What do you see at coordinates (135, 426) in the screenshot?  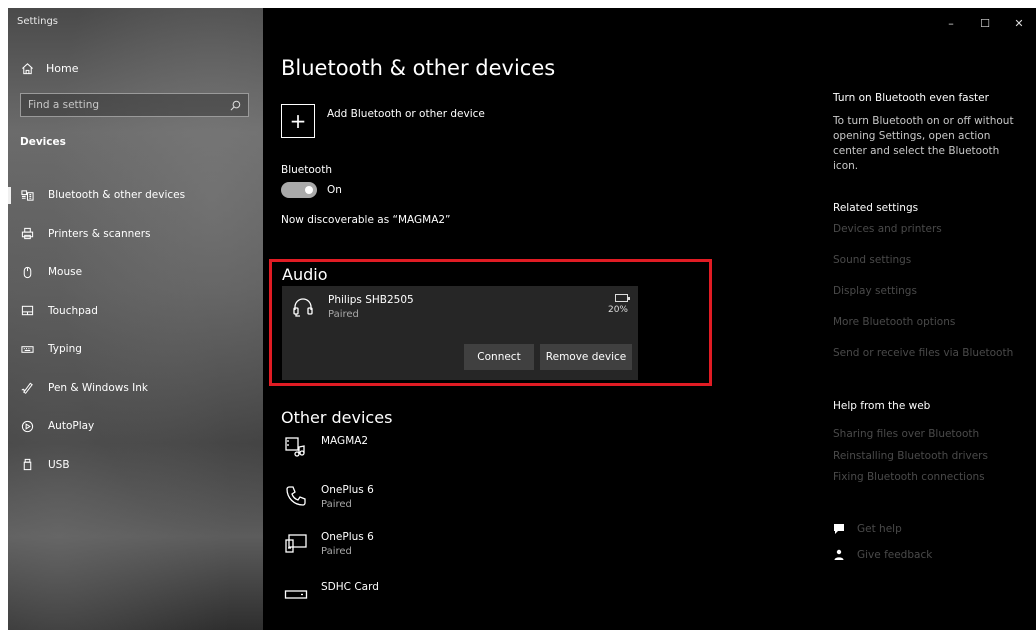 I see `sidebar-item-autoplay: AutoPlay` at bounding box center [135, 426].